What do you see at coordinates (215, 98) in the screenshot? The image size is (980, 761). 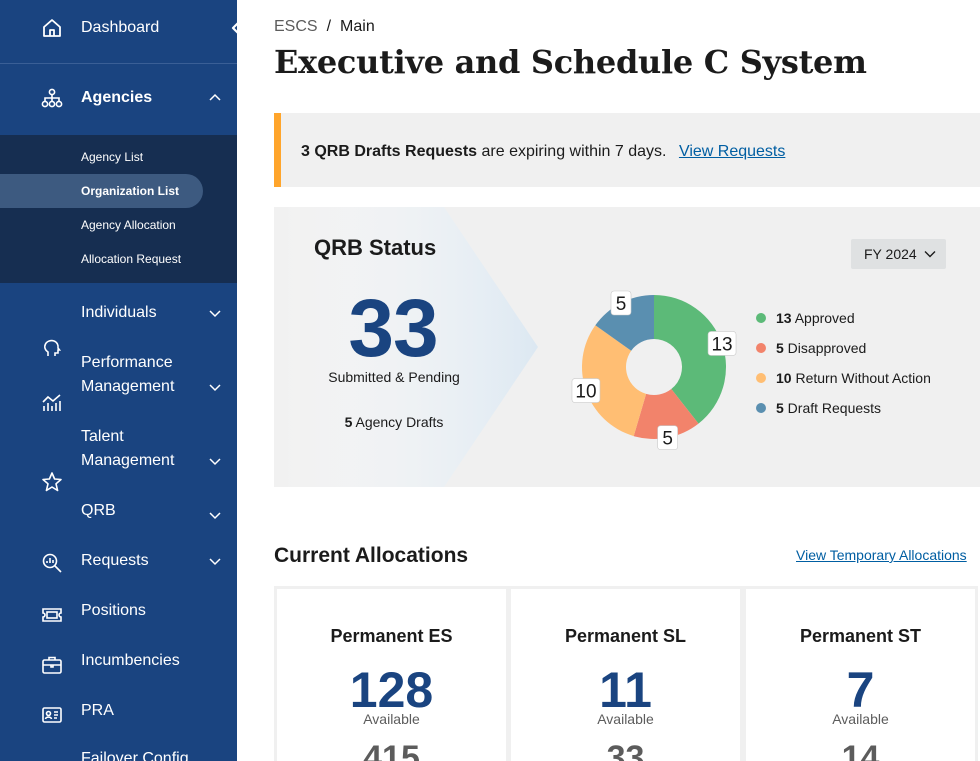 I see `chevron-up-icon` at bounding box center [215, 98].